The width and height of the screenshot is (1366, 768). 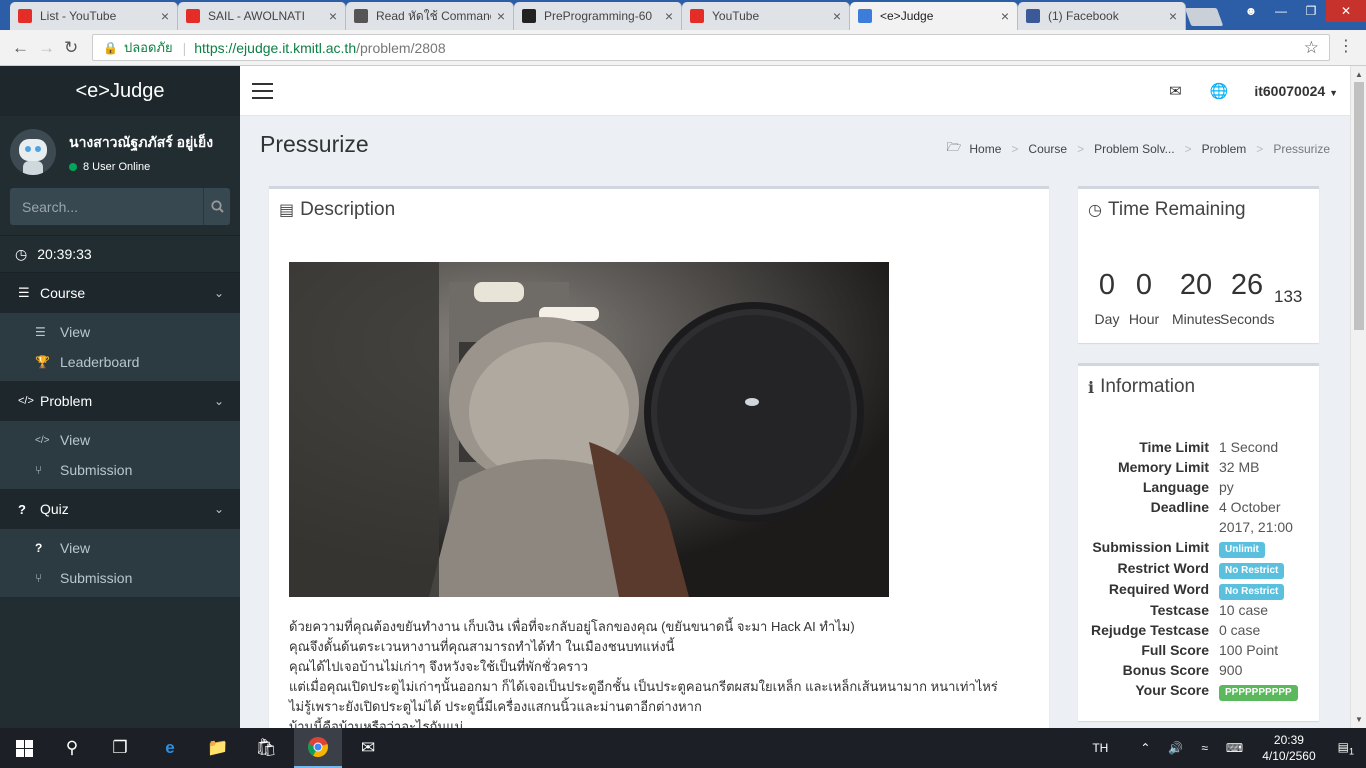 I want to click on wifi-icon: ≈, so click(x=1204, y=748).